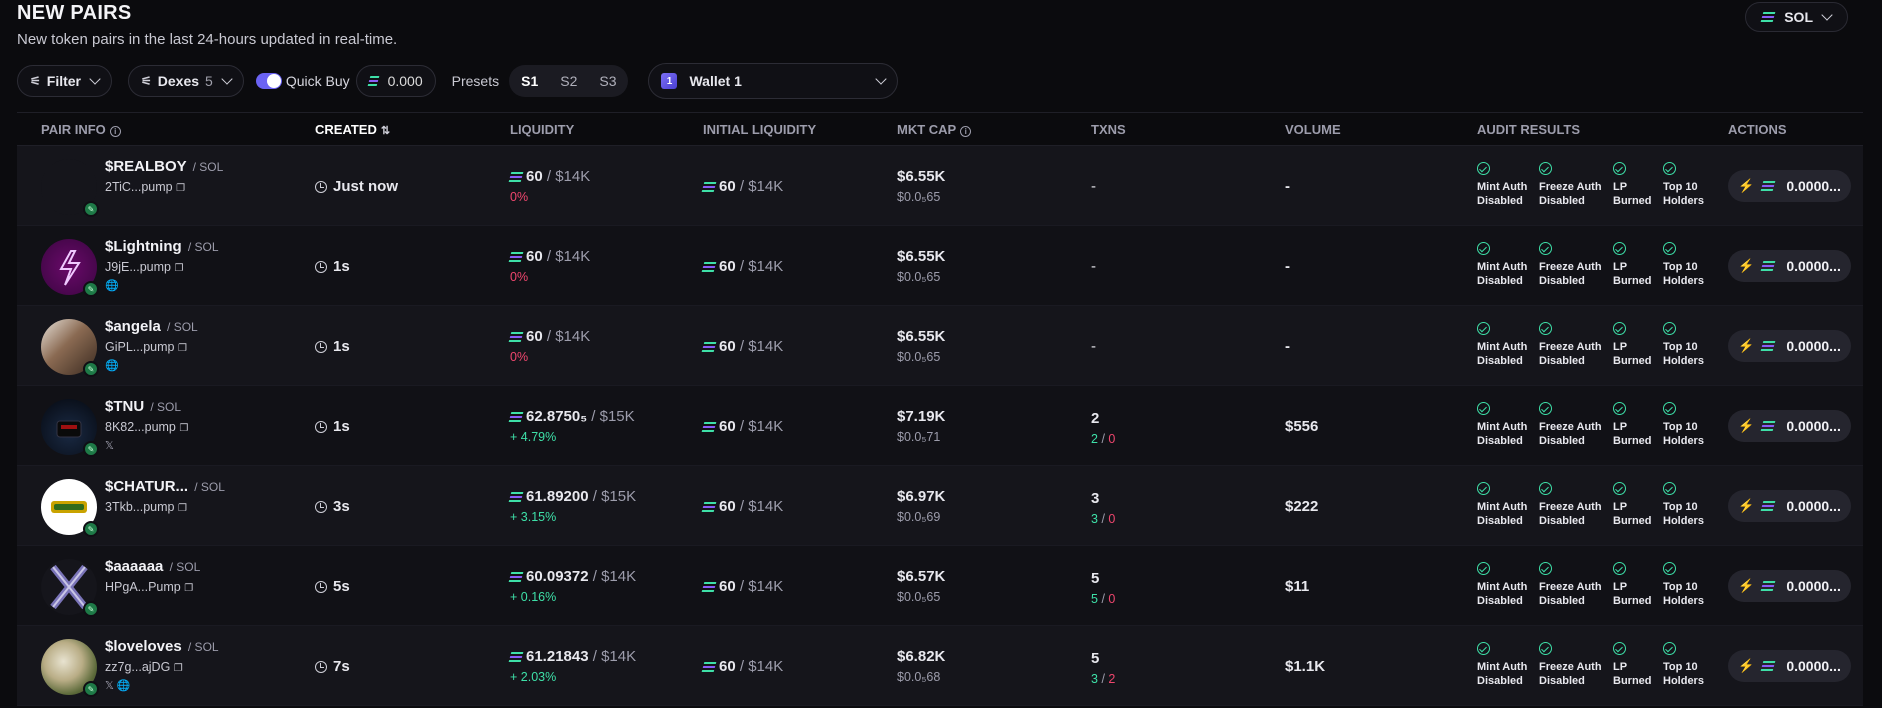  What do you see at coordinates (178, 81) in the screenshot?
I see `dexes-label: Dexes` at bounding box center [178, 81].